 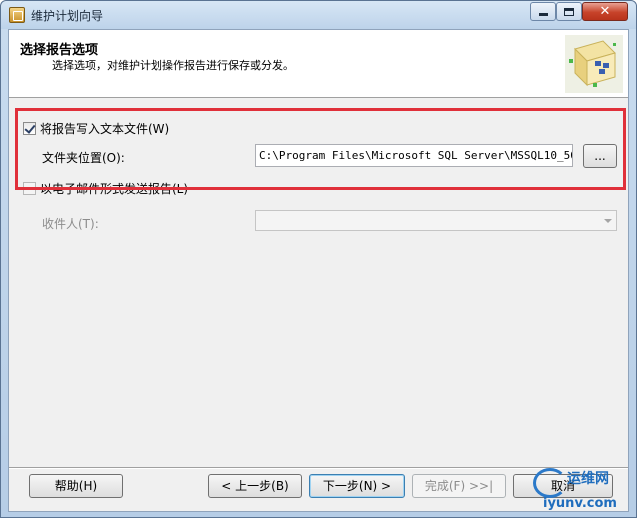 I want to click on recipient-label: 收件人(T):, so click(x=70, y=224).